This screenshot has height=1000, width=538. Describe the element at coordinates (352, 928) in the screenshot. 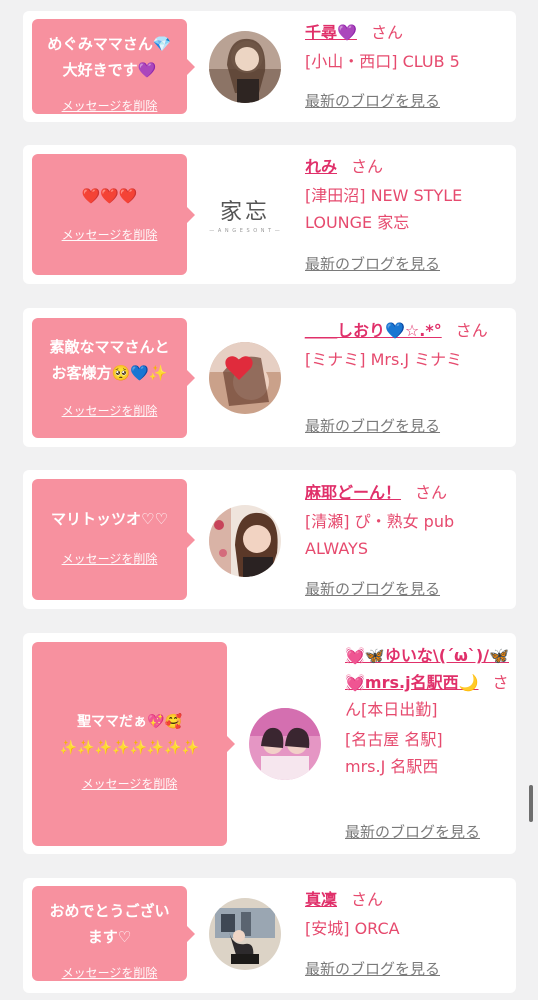

I see `shop-label: [安城] ORCA` at that location.